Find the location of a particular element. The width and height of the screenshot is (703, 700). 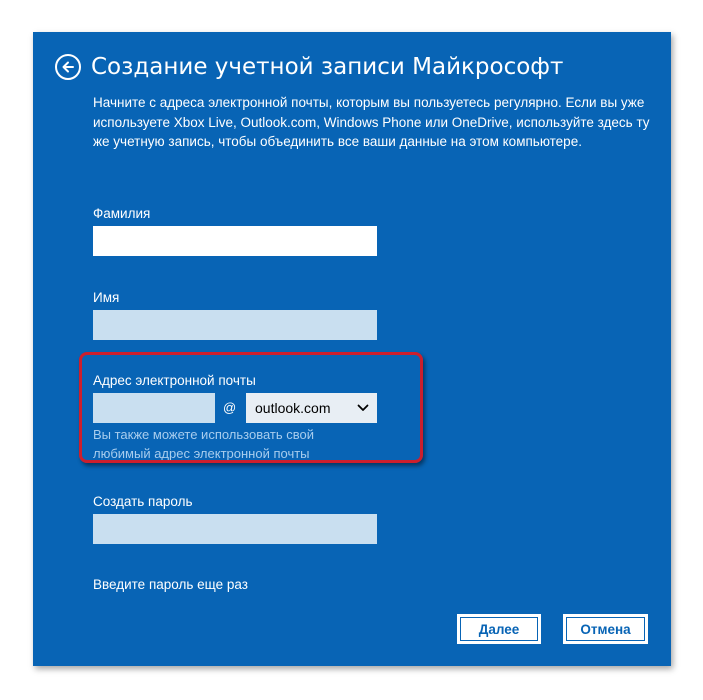

password-repeat-label: Введите пароль еще раз is located at coordinates (170, 584).